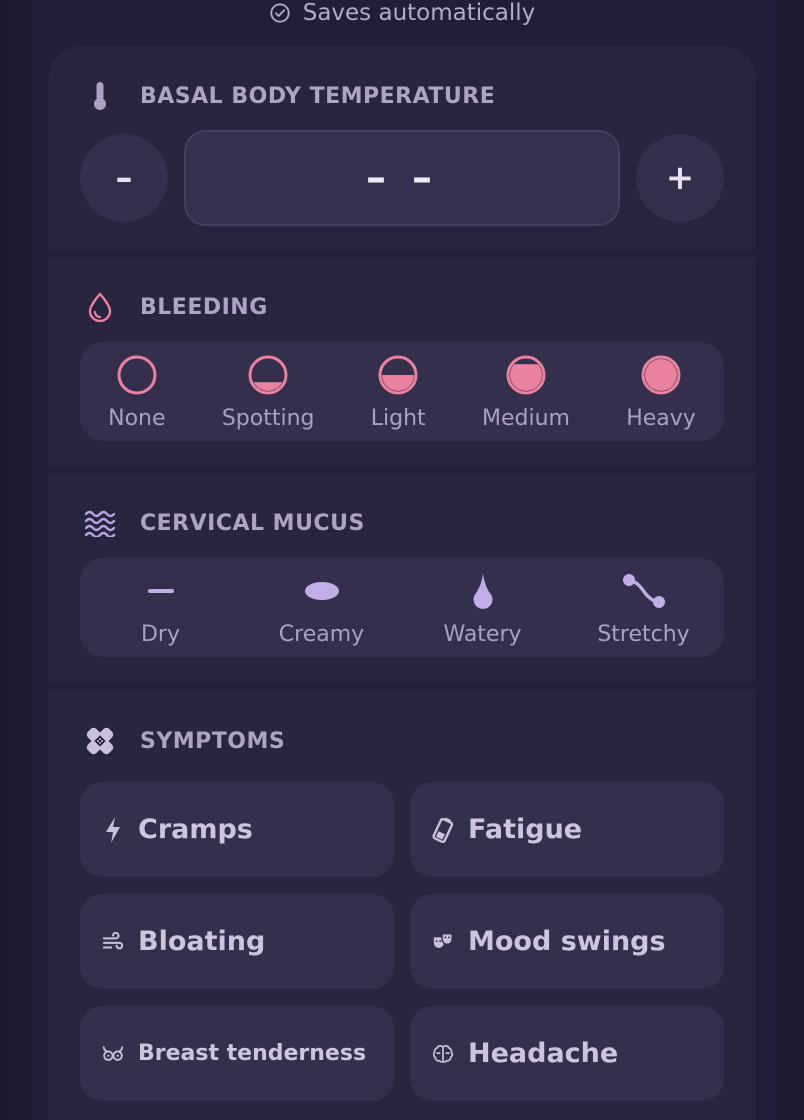  I want to click on symptoms-header: SYMPTOMS, so click(184, 741).